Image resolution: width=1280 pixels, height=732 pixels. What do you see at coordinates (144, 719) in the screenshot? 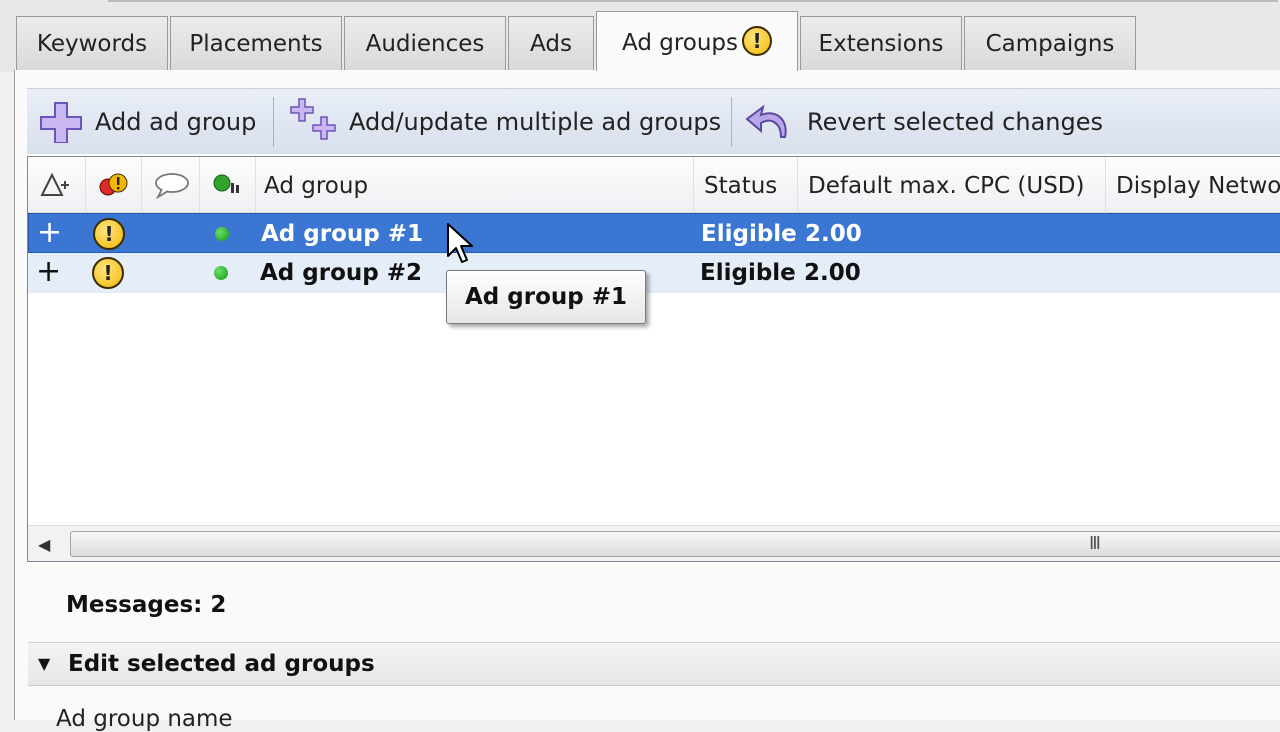
I see `ad-group-name-label: Ad group name` at bounding box center [144, 719].